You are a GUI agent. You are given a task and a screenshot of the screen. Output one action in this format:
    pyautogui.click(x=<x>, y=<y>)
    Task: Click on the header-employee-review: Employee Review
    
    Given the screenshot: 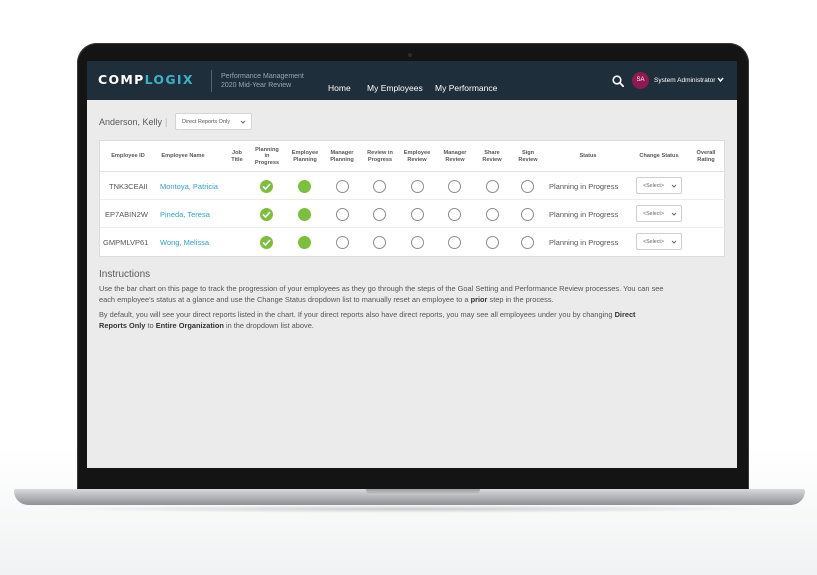 What is the action you would take?
    pyautogui.click(x=417, y=156)
    